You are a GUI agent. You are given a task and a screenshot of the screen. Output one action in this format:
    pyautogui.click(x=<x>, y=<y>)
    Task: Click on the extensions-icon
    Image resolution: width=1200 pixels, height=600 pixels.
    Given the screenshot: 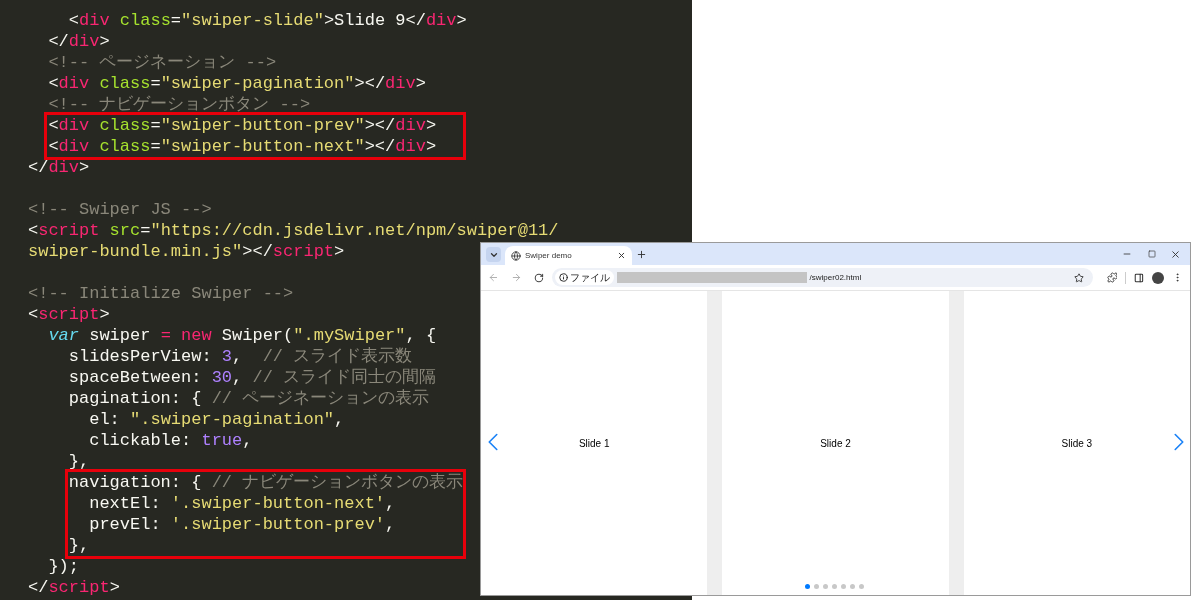 What is the action you would take?
    pyautogui.click(x=1112, y=277)
    